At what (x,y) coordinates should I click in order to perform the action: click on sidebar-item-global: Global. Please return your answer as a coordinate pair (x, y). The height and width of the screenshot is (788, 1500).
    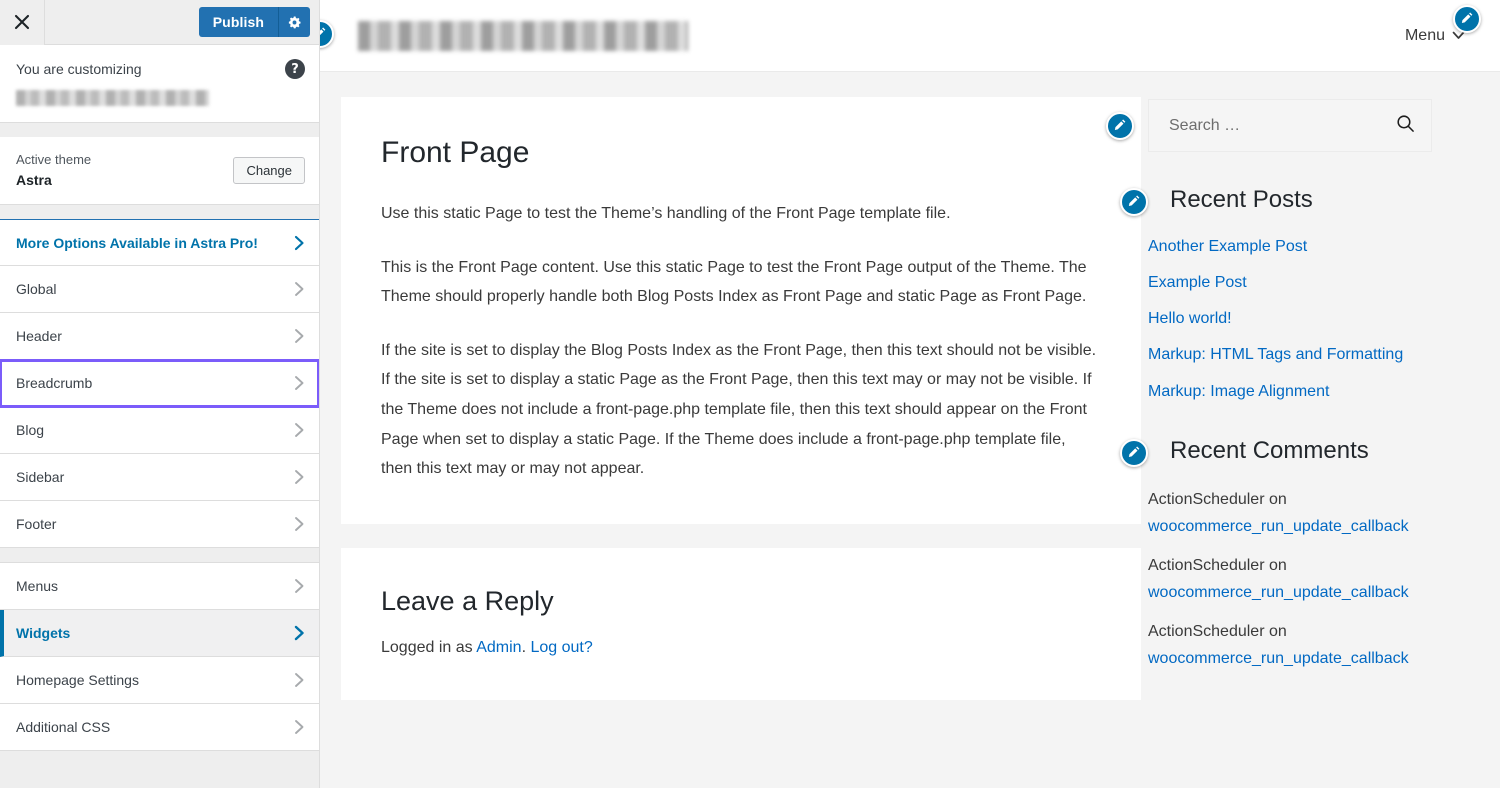
    Looking at the image, I should click on (159, 290).